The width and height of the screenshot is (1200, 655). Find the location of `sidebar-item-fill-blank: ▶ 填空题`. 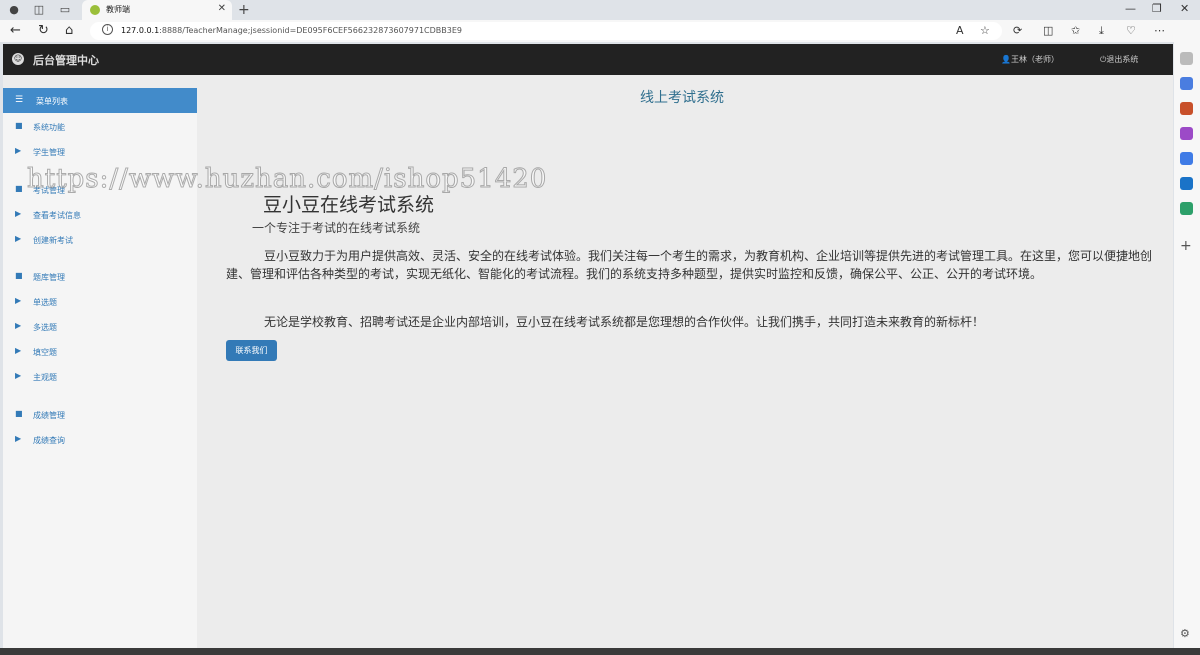

sidebar-item-fill-blank: ▶ 填空题 is located at coordinates (100, 352).